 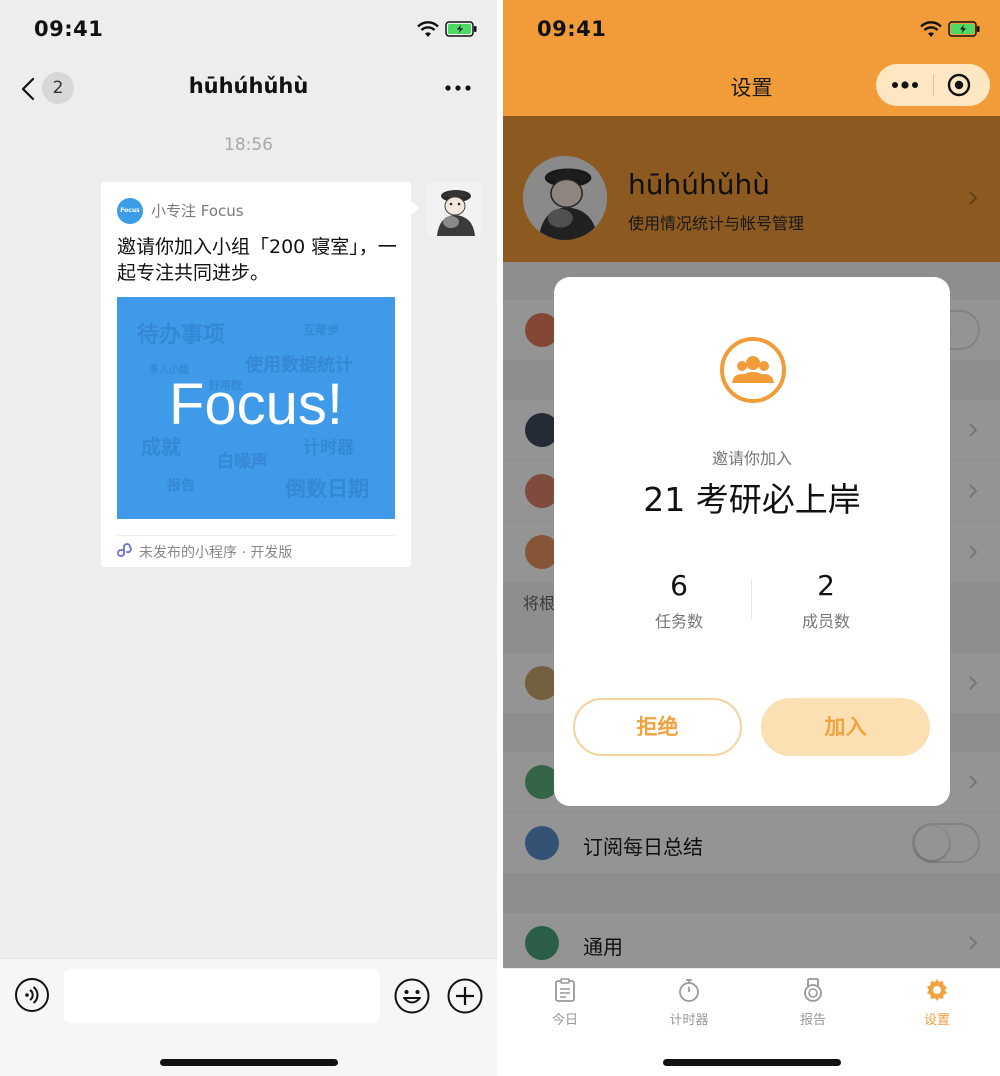 I want to click on mini-program-footer: 未发布的小程序 · 开发版, so click(x=216, y=553).